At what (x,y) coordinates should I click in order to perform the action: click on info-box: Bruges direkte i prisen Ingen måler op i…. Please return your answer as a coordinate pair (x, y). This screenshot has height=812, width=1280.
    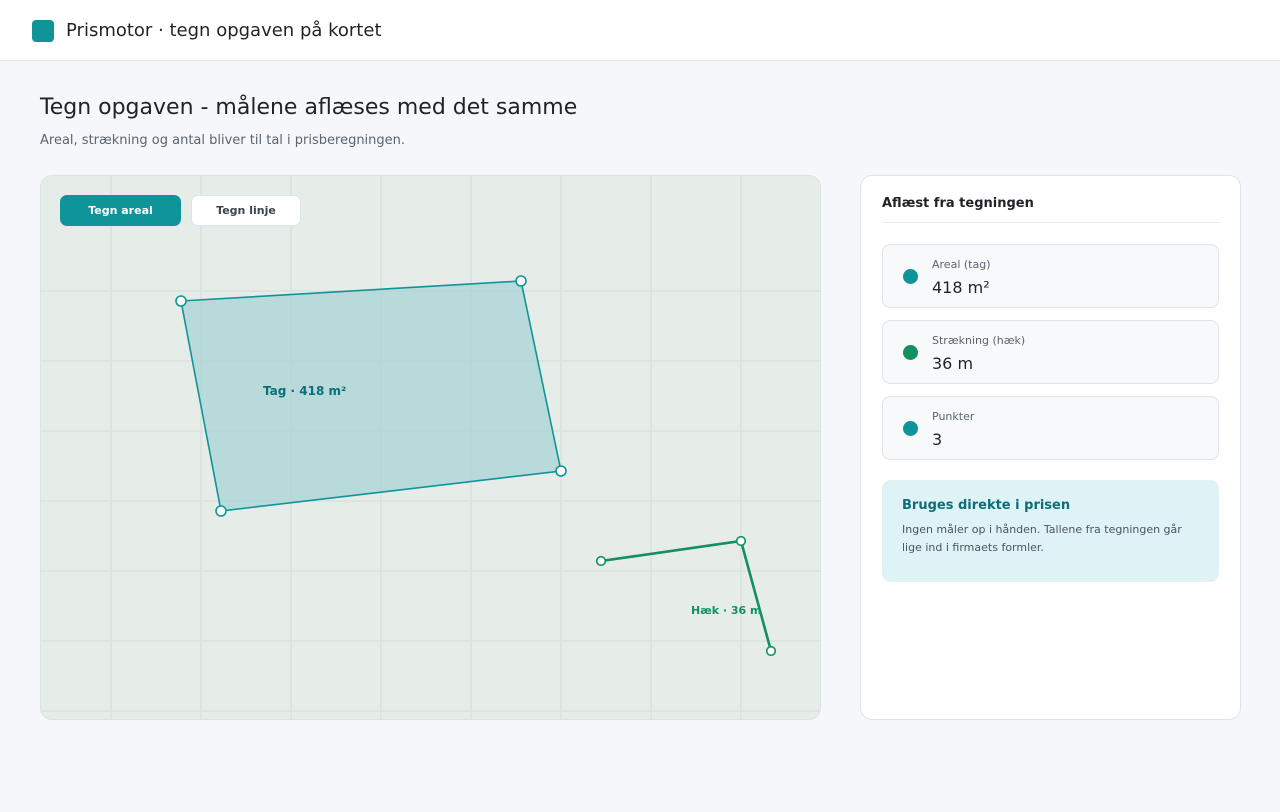
    Looking at the image, I should click on (1050, 531).